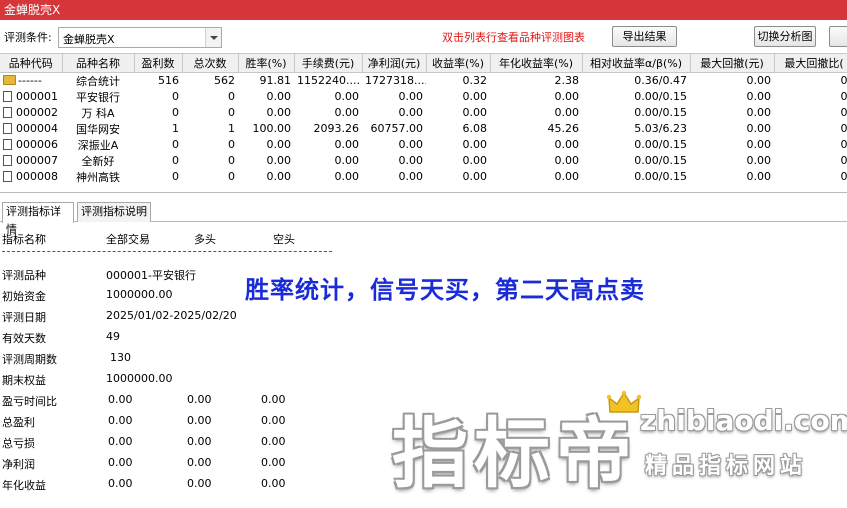  I want to click on col-header-fee: 手续费(元), so click(328, 63).